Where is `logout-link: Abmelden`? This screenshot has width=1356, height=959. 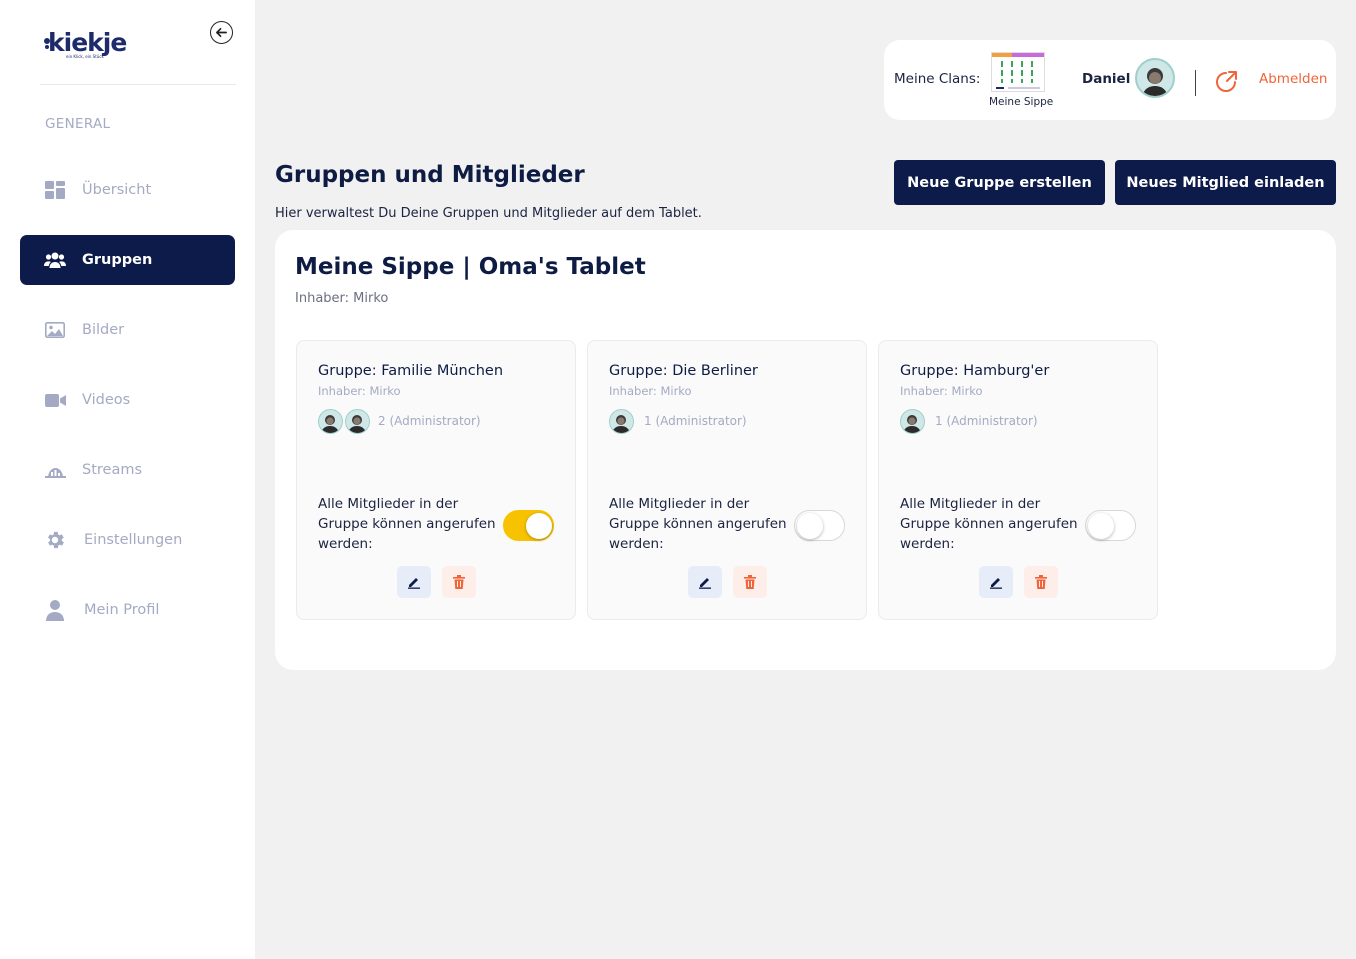 logout-link: Abmelden is located at coordinates (1293, 79).